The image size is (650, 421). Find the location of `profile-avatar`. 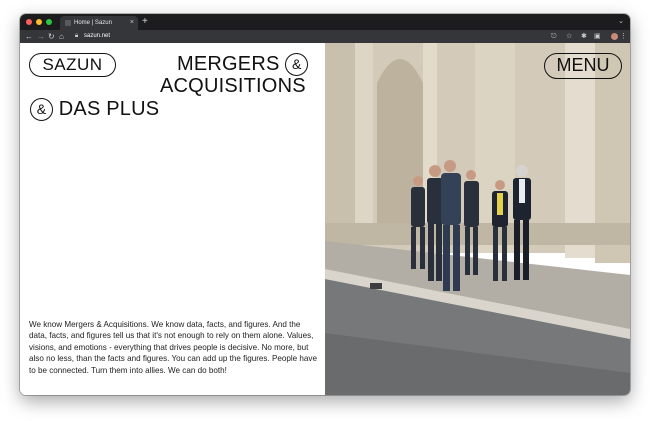

profile-avatar is located at coordinates (614, 36).